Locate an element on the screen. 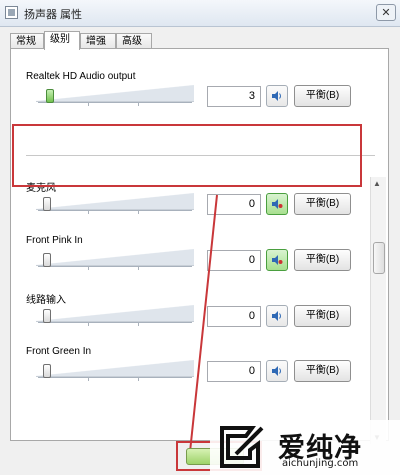 The width and height of the screenshot is (400, 475). vertical-scrollbar: ▲ ▼ is located at coordinates (378, 310).